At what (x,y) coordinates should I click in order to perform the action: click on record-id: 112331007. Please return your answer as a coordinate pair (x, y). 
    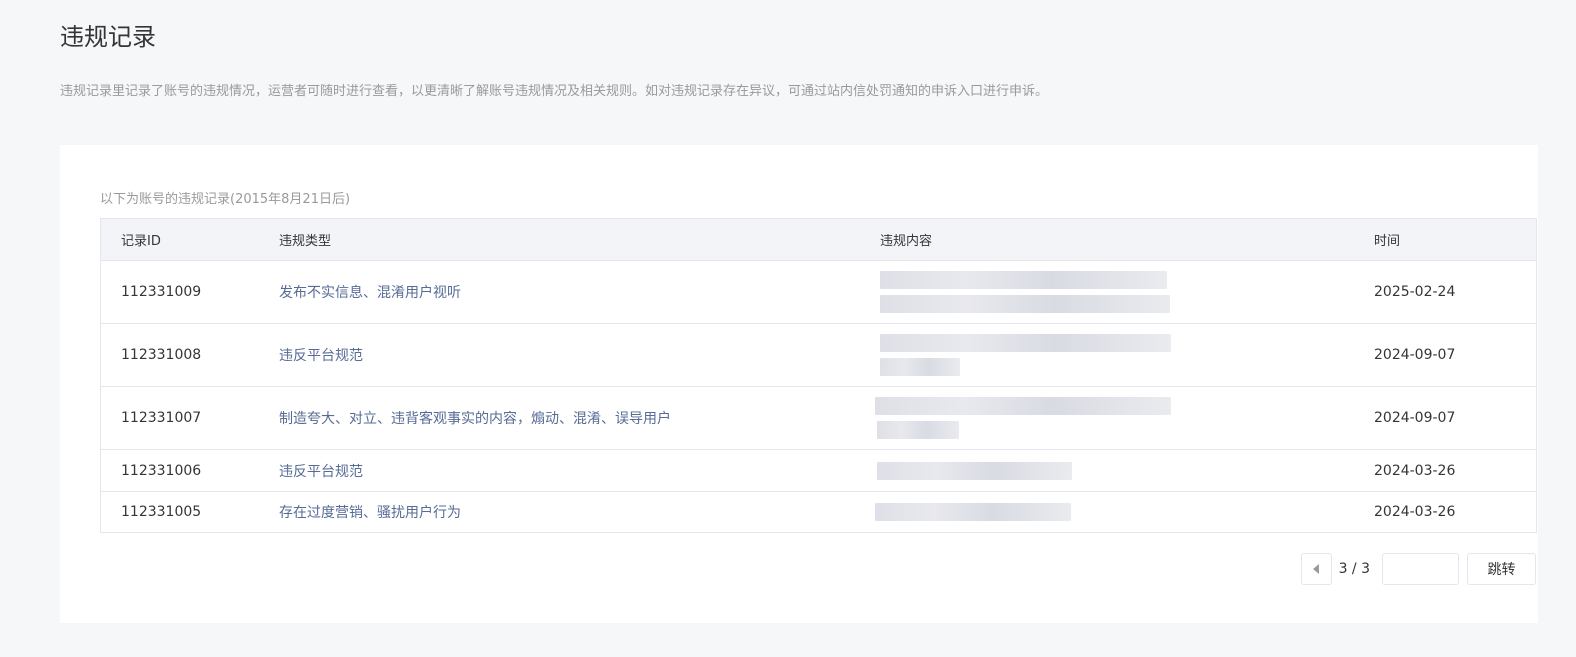
    Looking at the image, I should click on (161, 418).